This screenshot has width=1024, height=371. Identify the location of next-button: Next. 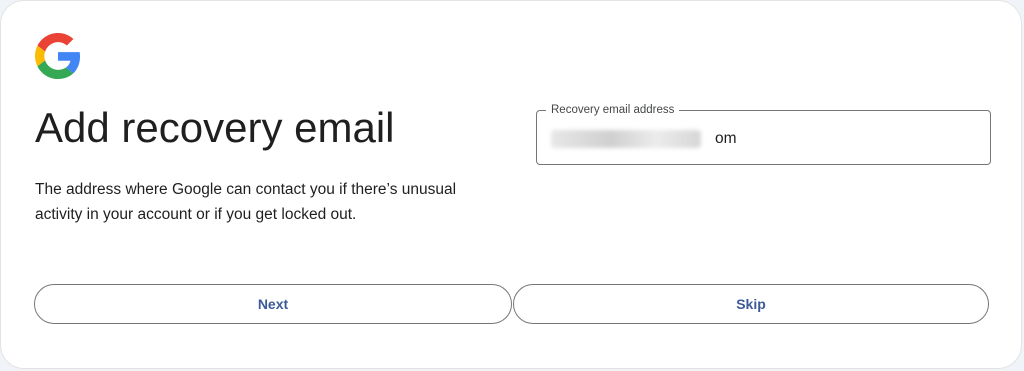
(273, 304).